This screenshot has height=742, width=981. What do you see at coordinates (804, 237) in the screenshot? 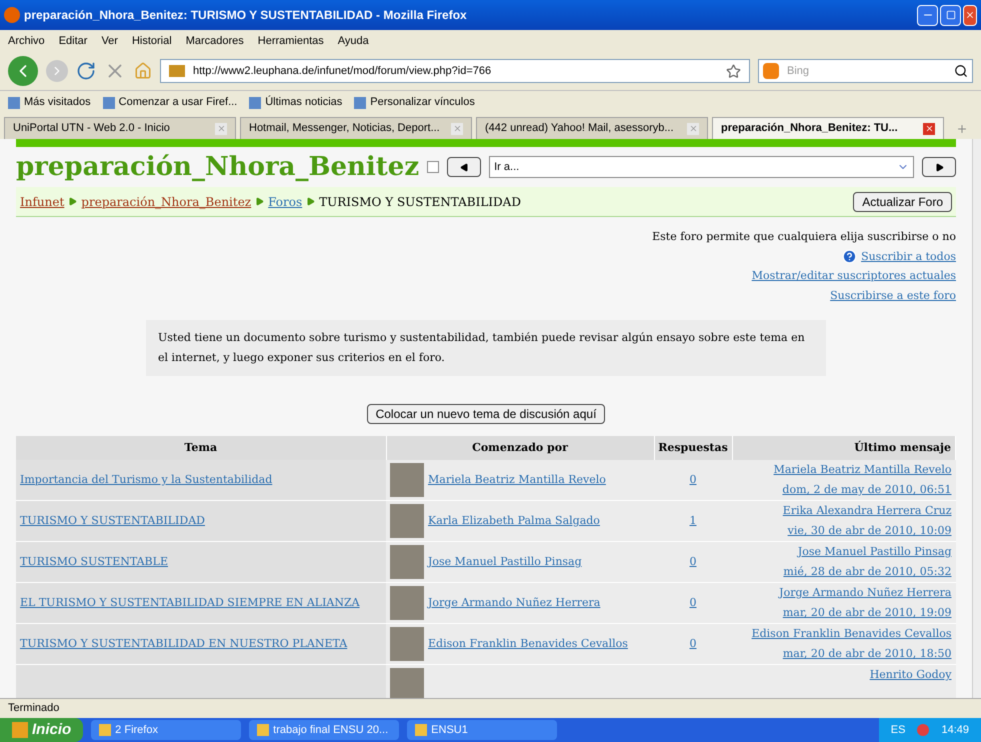
I see `subscription-note: Este foro permite que cualquiera elija suscribirse o no` at bounding box center [804, 237].